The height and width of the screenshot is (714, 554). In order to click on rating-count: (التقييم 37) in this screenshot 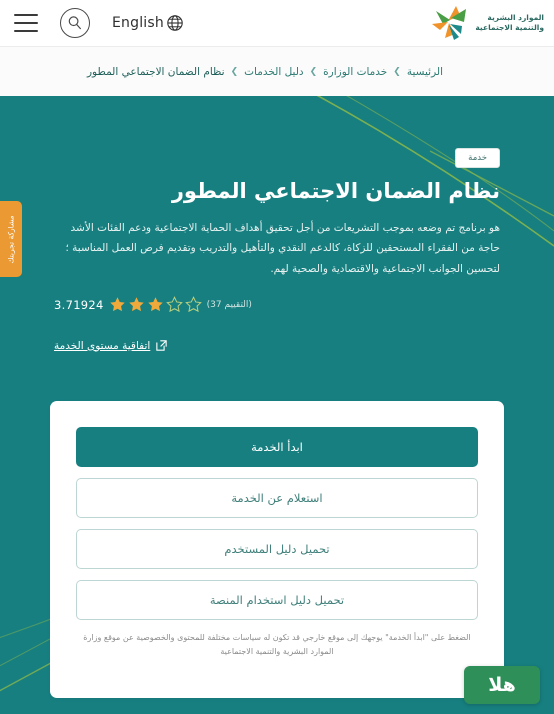, I will do `click(229, 304)`.